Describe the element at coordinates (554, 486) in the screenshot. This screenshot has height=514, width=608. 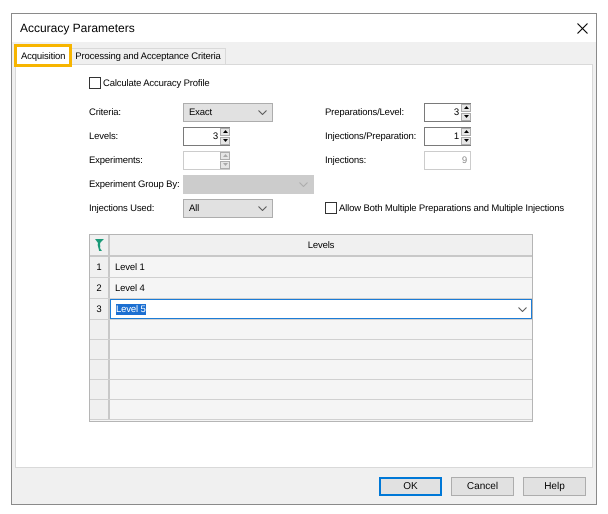
I see `dialog-button: Help` at that location.